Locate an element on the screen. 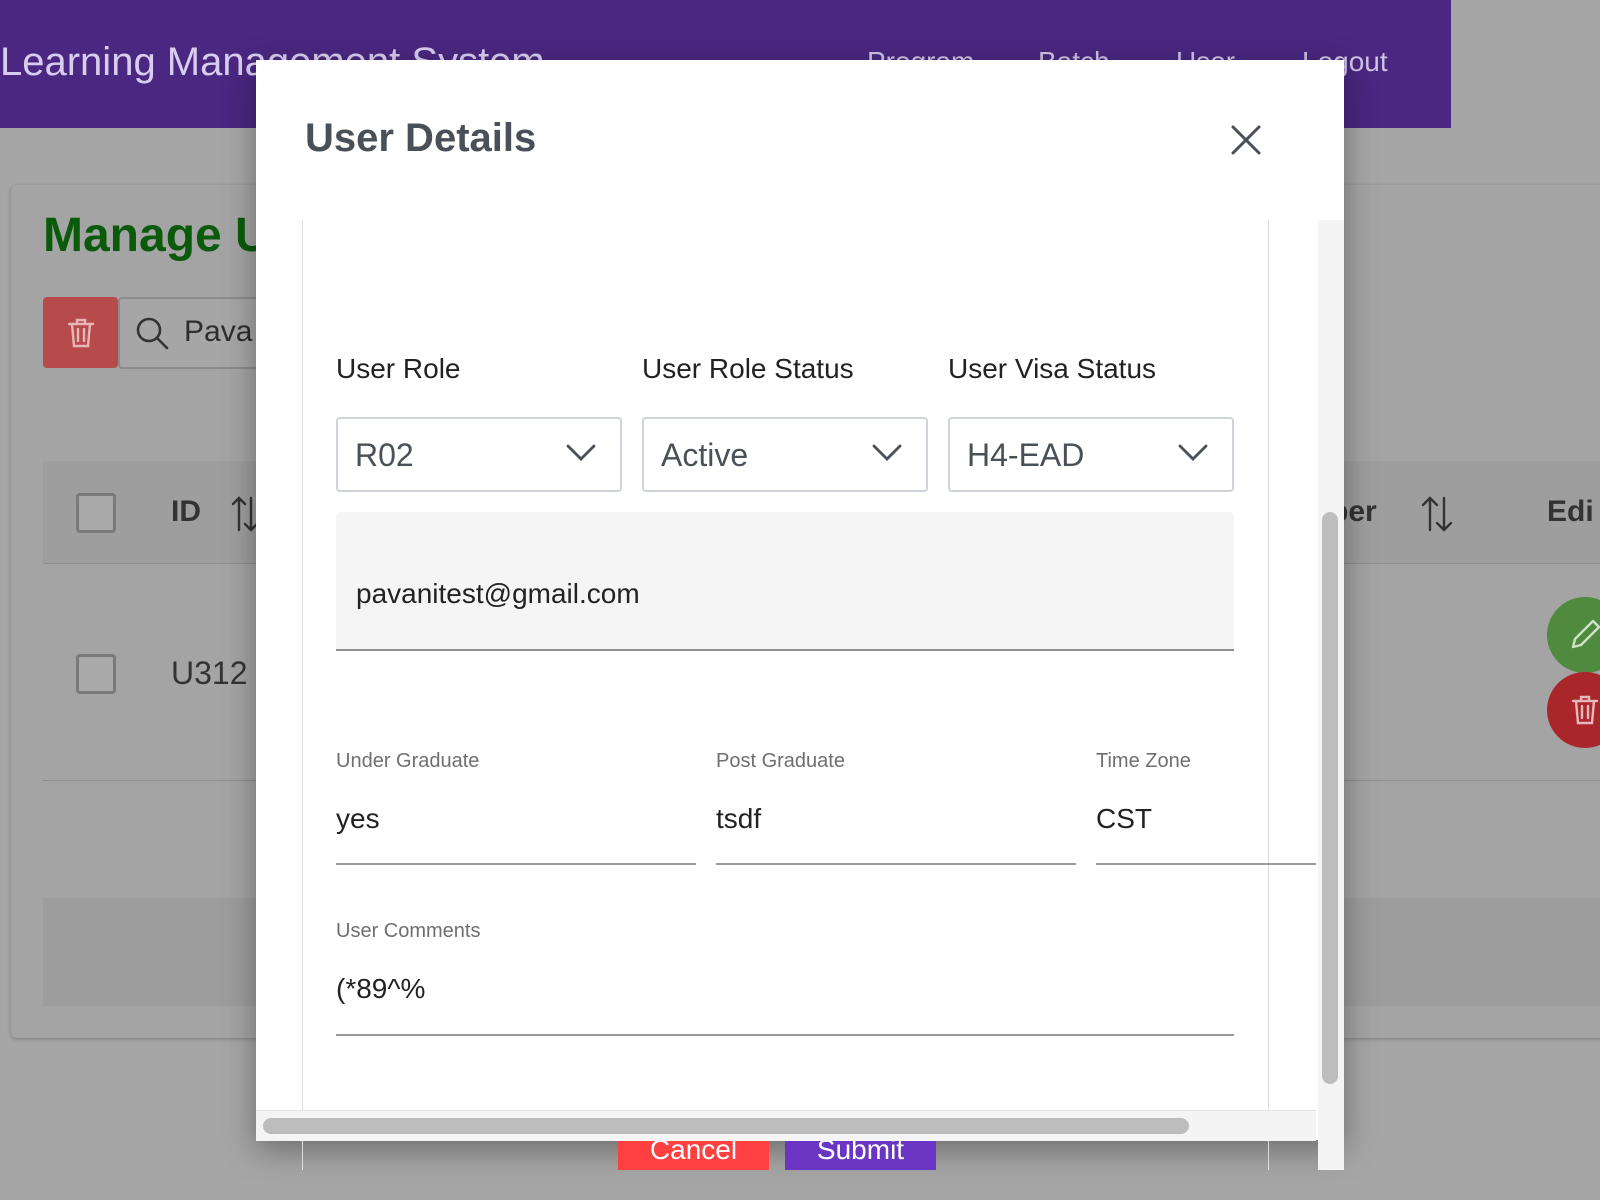  email-value: pavanitest@gmail.com is located at coordinates (498, 593).